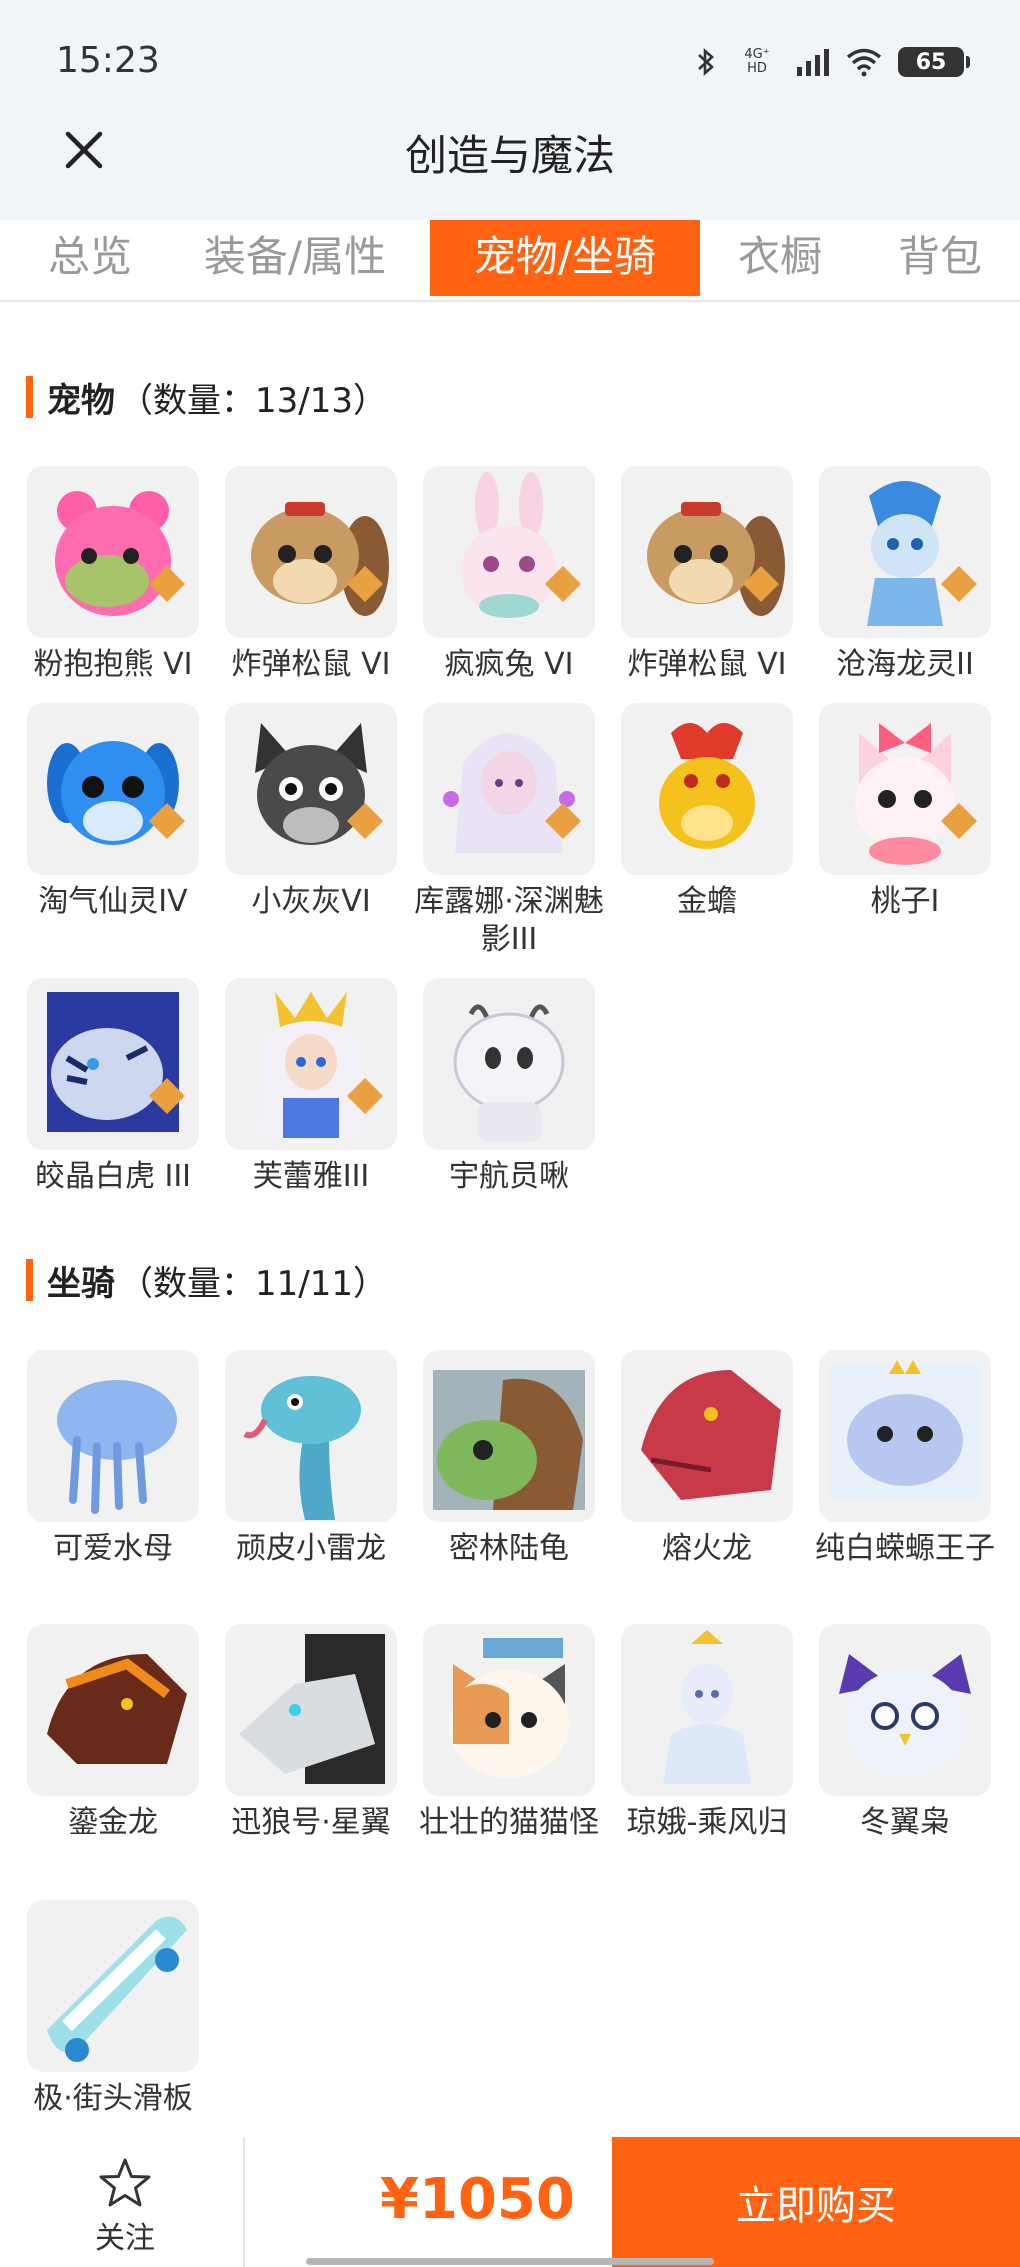 This screenshot has height=2267, width=1020. I want to click on pet-name: 金蟾, so click(707, 901).